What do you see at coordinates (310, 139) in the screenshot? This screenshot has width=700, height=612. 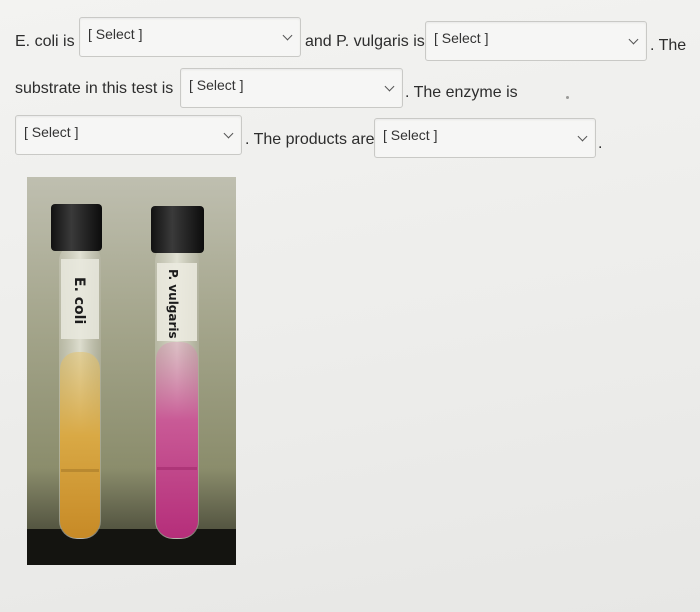 I see `products-label: . The products are` at bounding box center [310, 139].